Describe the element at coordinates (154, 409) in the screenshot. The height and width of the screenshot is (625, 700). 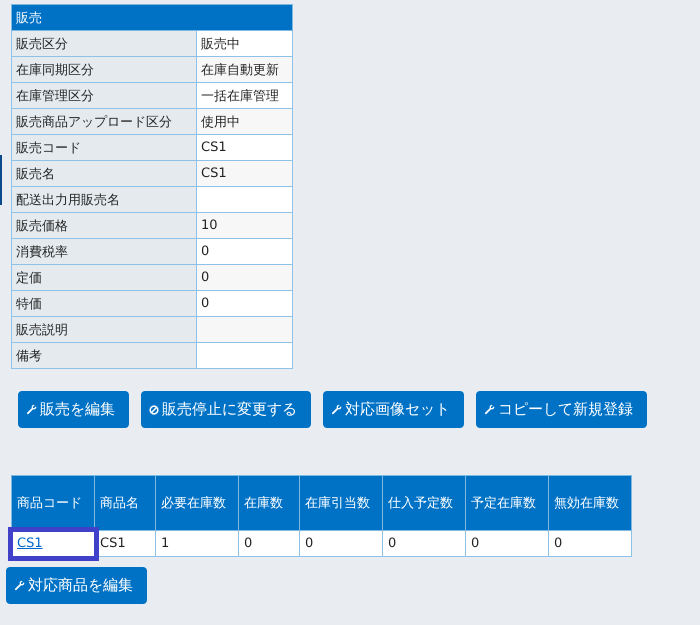
I see `prohibited-icon` at that location.